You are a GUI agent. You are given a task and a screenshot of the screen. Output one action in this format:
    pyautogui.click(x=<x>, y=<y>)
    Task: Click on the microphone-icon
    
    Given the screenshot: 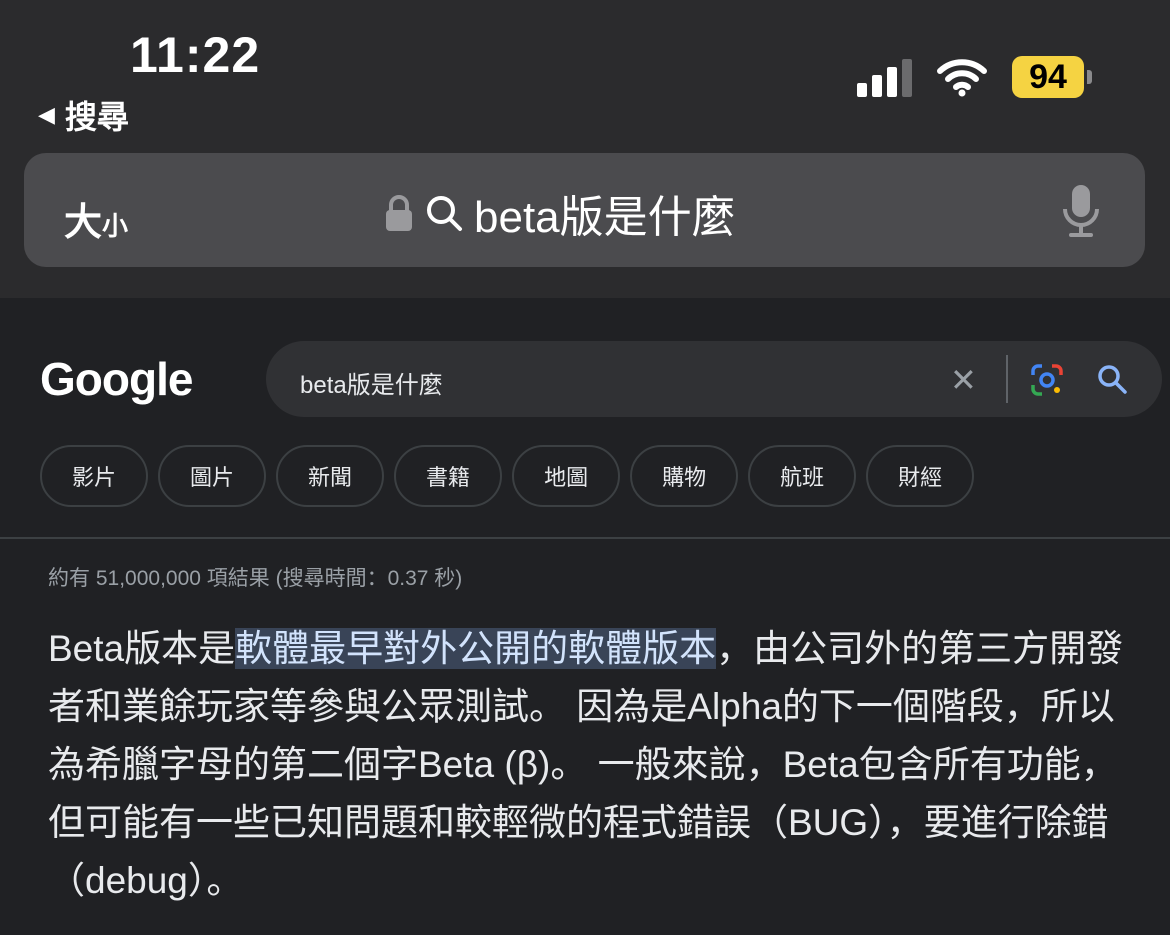 What is the action you would take?
    pyautogui.click(x=1081, y=211)
    